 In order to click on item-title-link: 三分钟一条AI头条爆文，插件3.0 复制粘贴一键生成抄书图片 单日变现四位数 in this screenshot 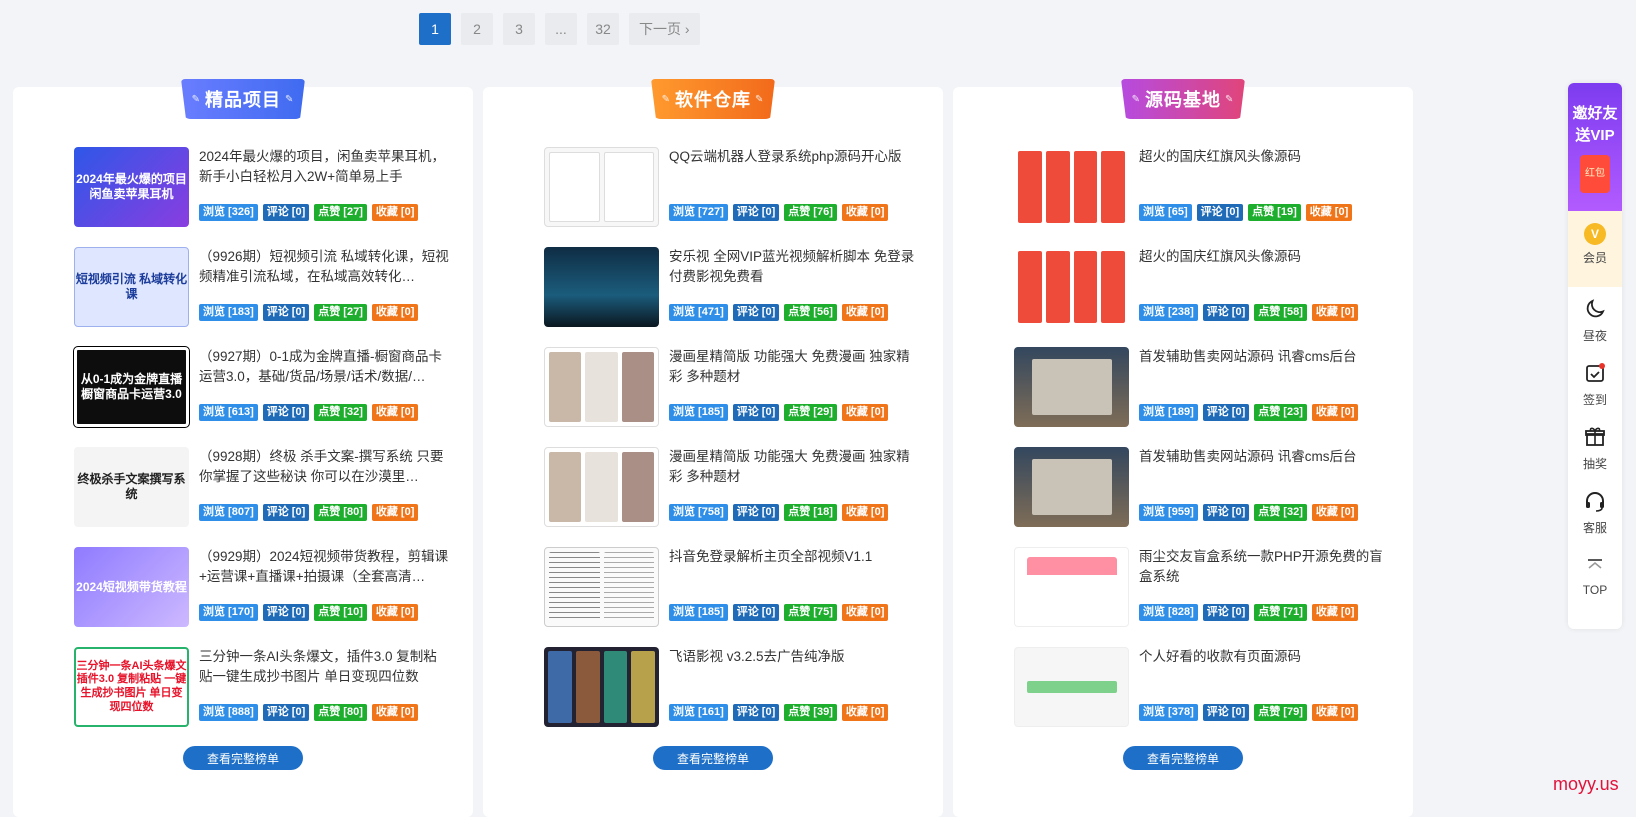, I will do `click(324, 667)`.